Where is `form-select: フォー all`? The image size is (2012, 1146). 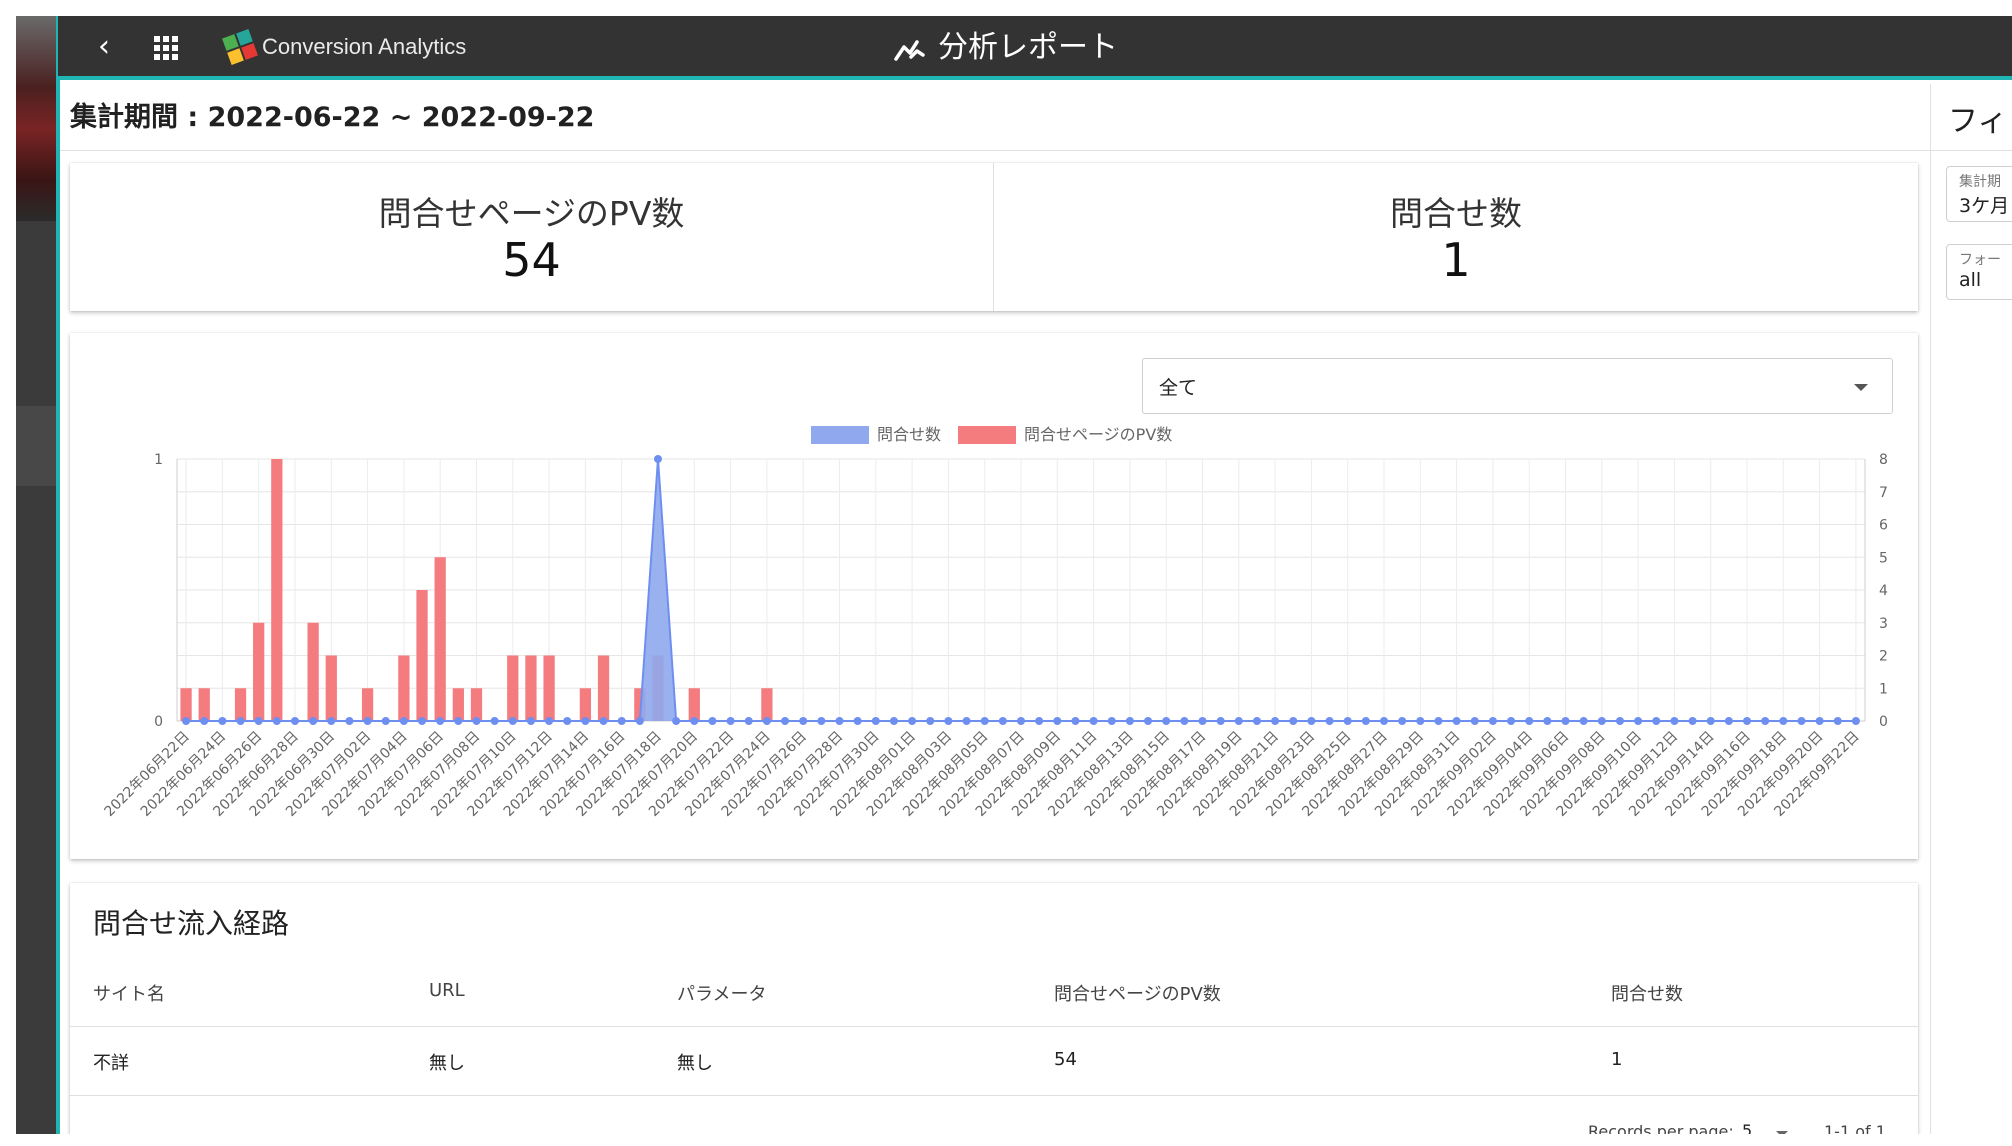
form-select: フォー all is located at coordinates (1979, 272).